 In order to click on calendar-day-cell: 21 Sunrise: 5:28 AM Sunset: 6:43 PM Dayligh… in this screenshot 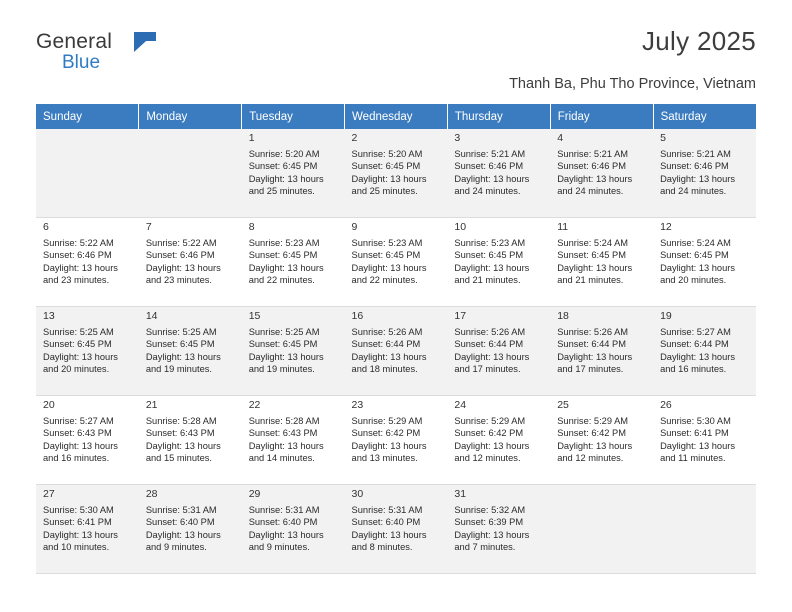, I will do `click(190, 440)`.